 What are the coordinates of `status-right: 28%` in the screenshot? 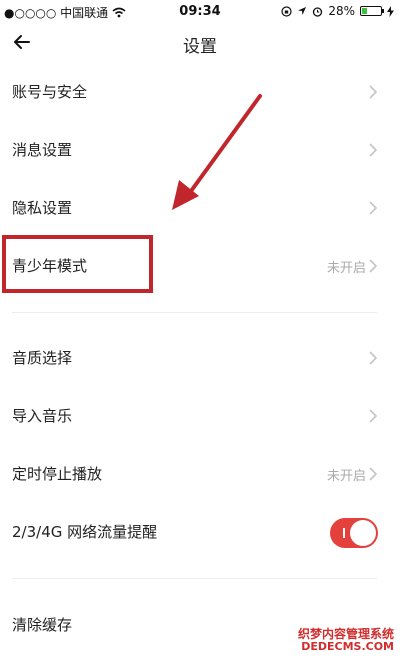 It's located at (337, 11).